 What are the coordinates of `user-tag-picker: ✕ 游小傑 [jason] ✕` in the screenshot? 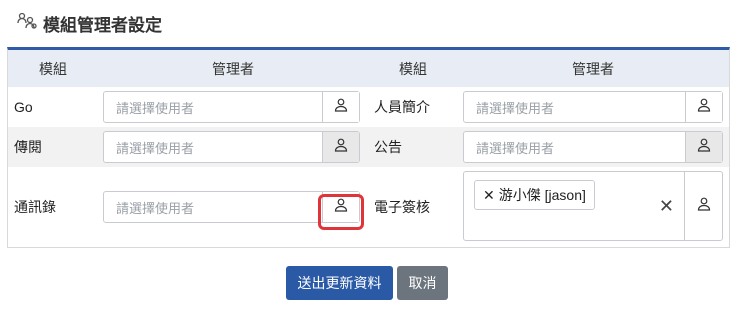 It's located at (593, 206).